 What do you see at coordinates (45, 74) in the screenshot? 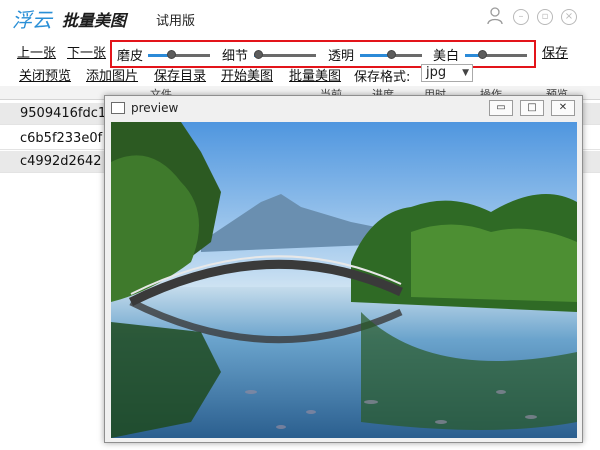
I see `close-preview-button: 关闭预览` at bounding box center [45, 74].